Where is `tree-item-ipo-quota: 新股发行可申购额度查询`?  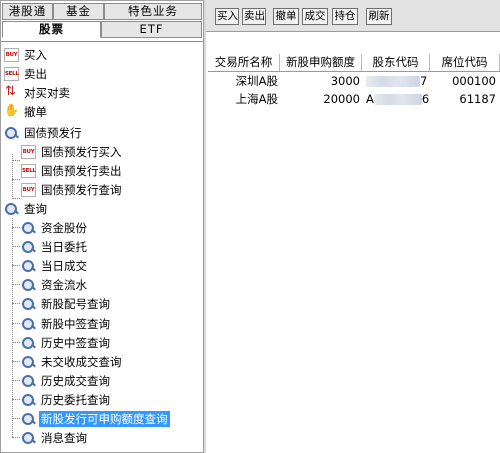
tree-item-ipo-quota: 新股发行可申购额度查询 is located at coordinates (95, 418).